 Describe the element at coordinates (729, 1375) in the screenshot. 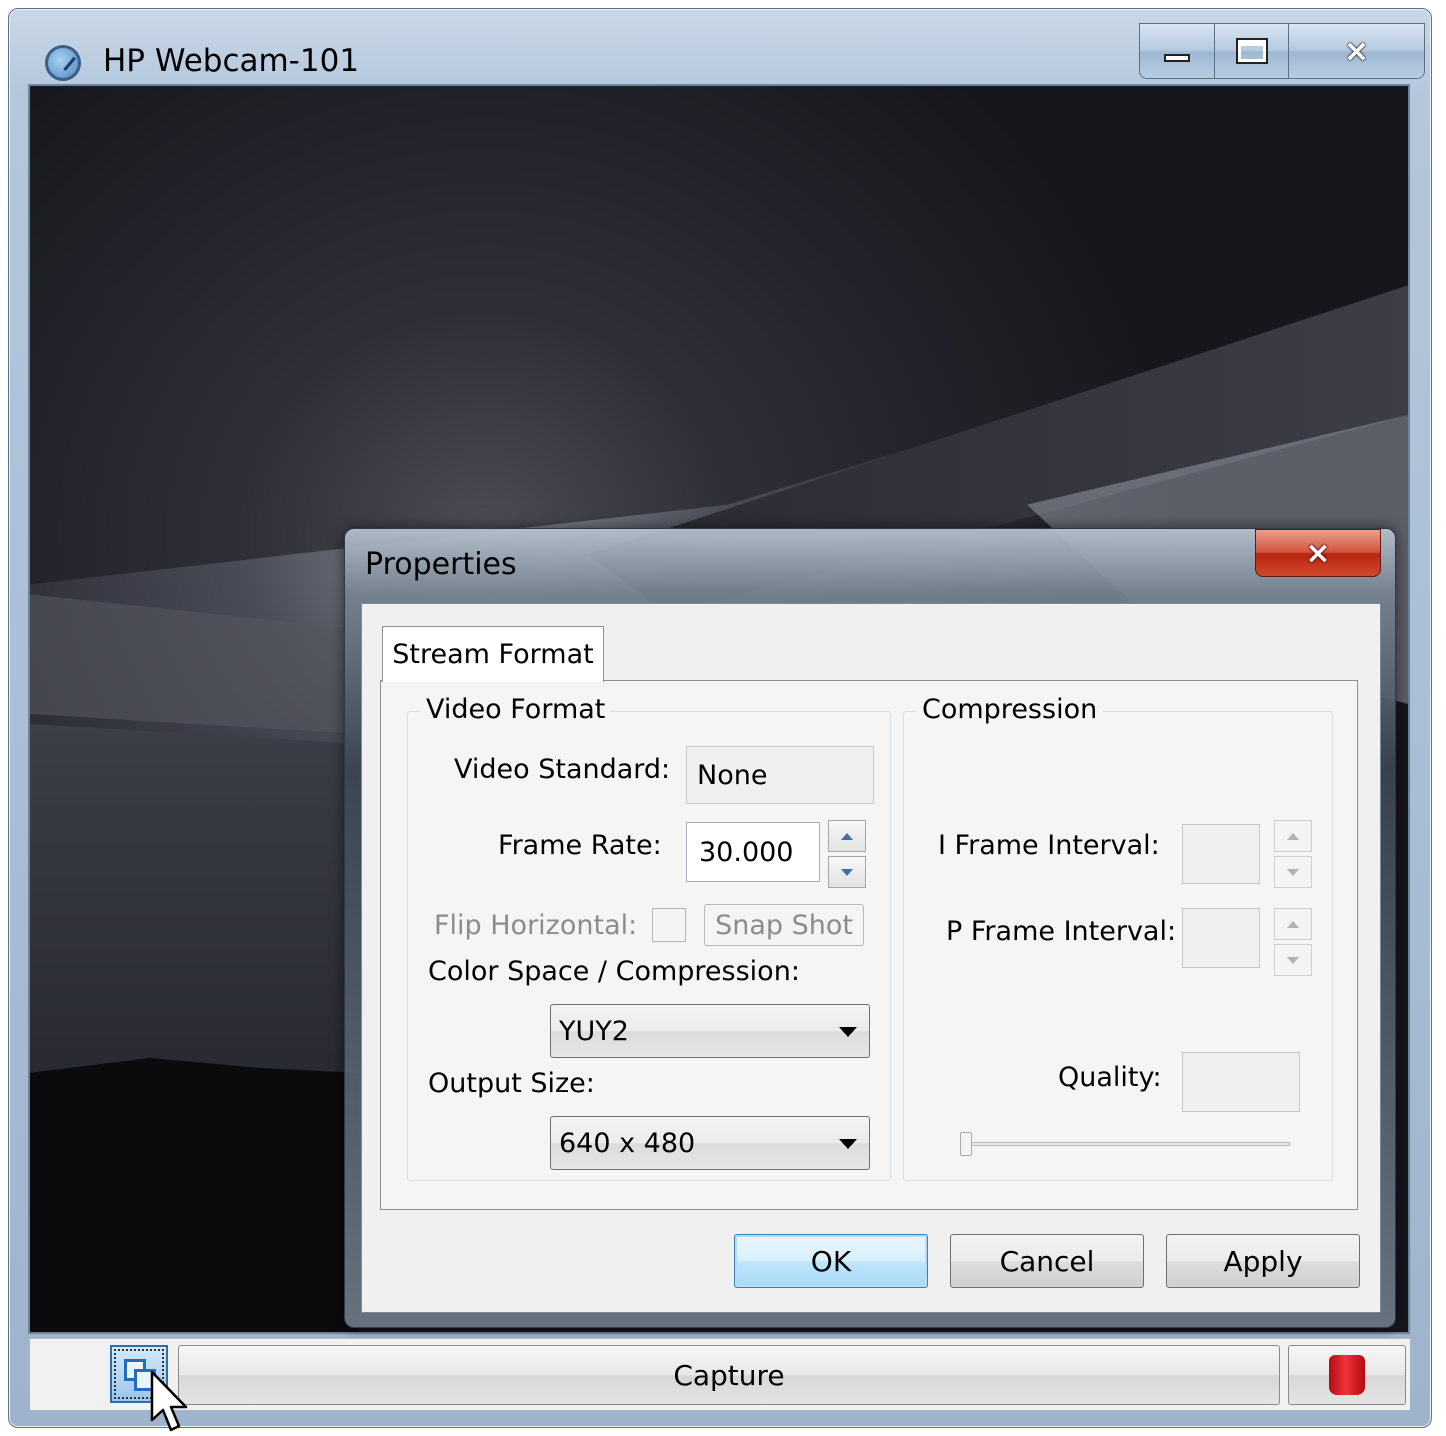

I see `capture-button: Capture` at that location.